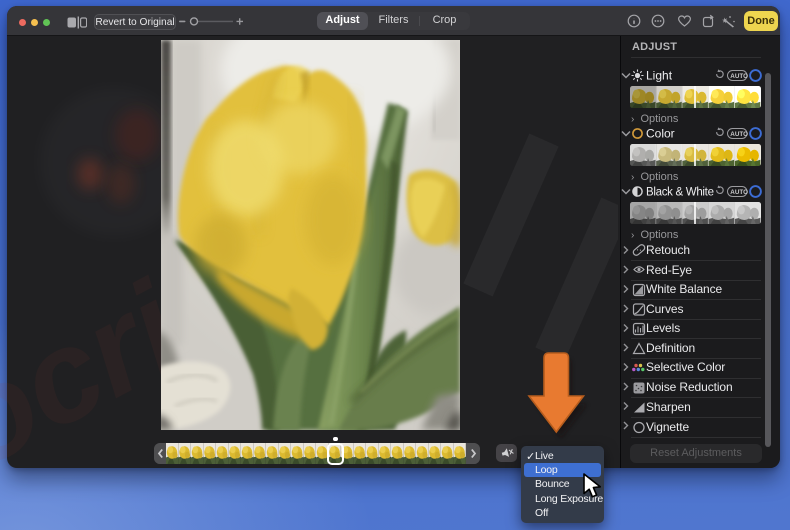  I want to click on svg-text: Black & White, so click(680, 193).